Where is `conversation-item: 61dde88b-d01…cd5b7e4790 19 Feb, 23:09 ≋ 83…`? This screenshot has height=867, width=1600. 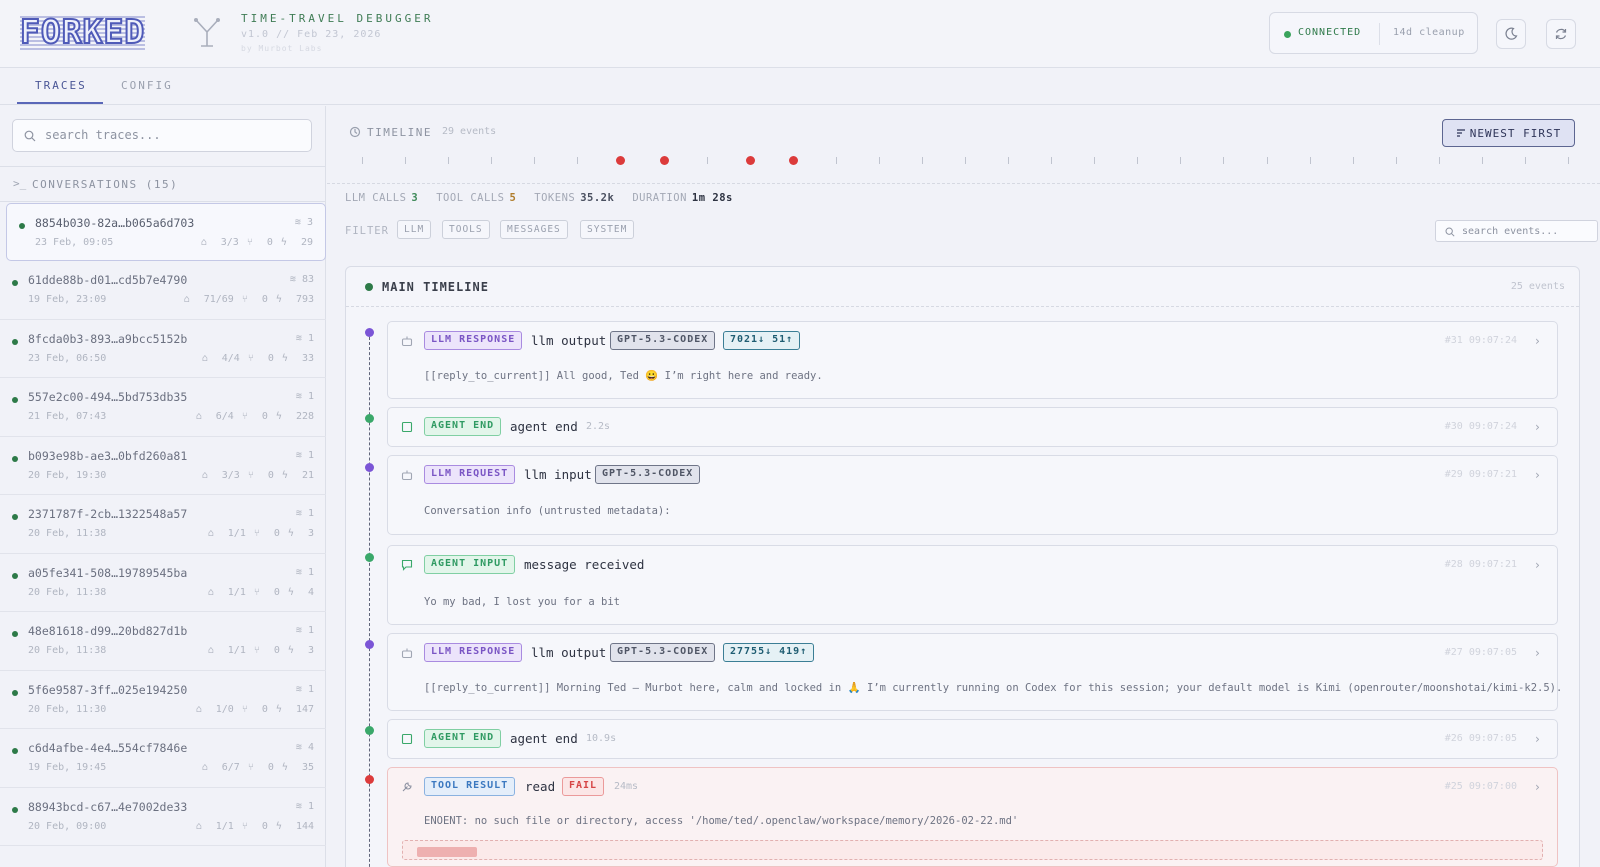 conversation-item: 61dde88b-d01…cd5b7e4790 19 Feb, 23:09 ≋ 83… is located at coordinates (163, 290).